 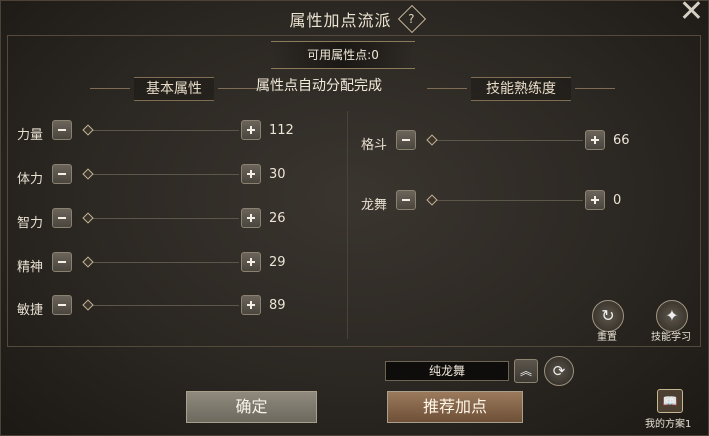 I want to click on attribute-row-strength: 力量 112, so click(x=162, y=132).